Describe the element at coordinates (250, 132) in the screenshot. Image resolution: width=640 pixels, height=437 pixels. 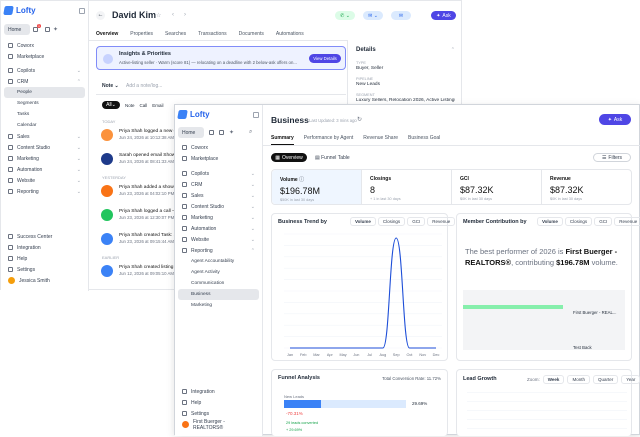
I see `search-icon: ⌕` at that location.